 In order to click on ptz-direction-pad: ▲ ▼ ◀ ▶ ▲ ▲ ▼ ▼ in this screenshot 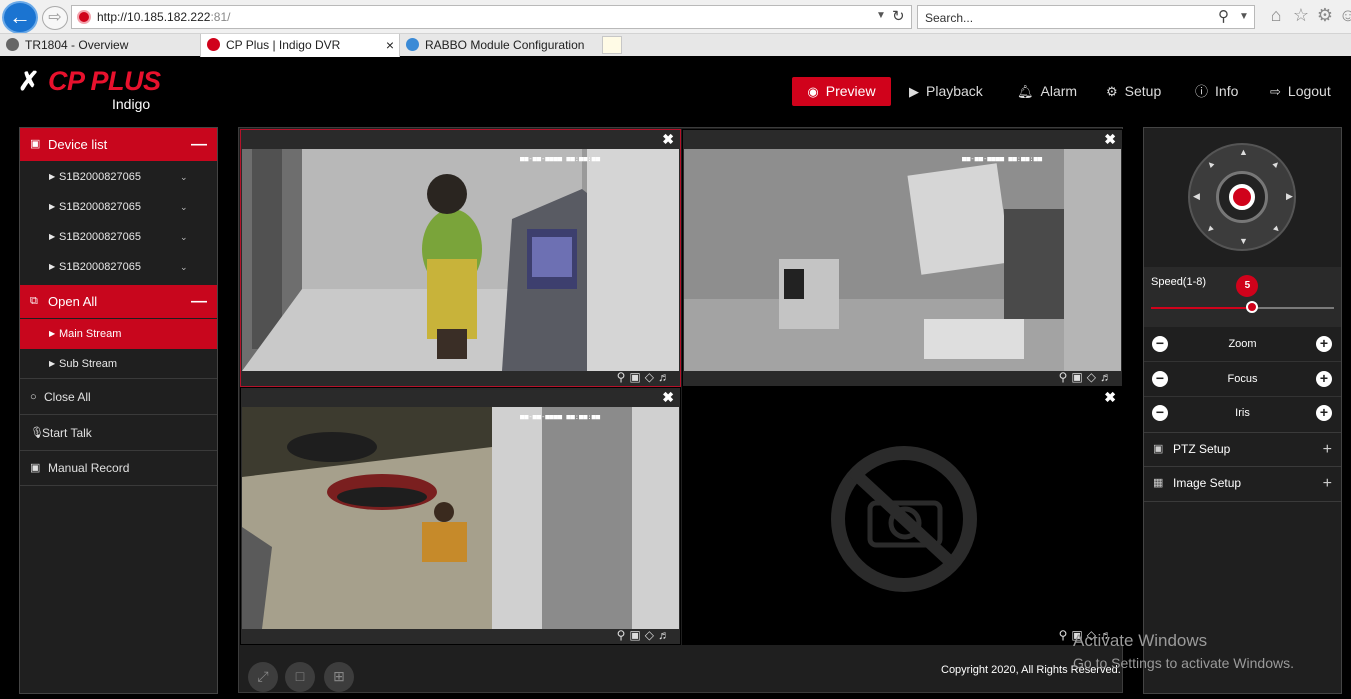, I will do `click(1242, 197)`.